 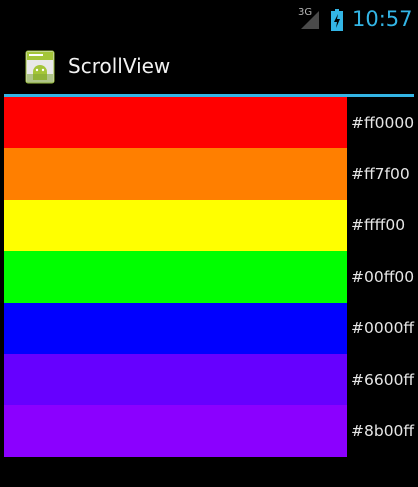 I want to click on color-row: #6600ff, so click(x=210, y=379).